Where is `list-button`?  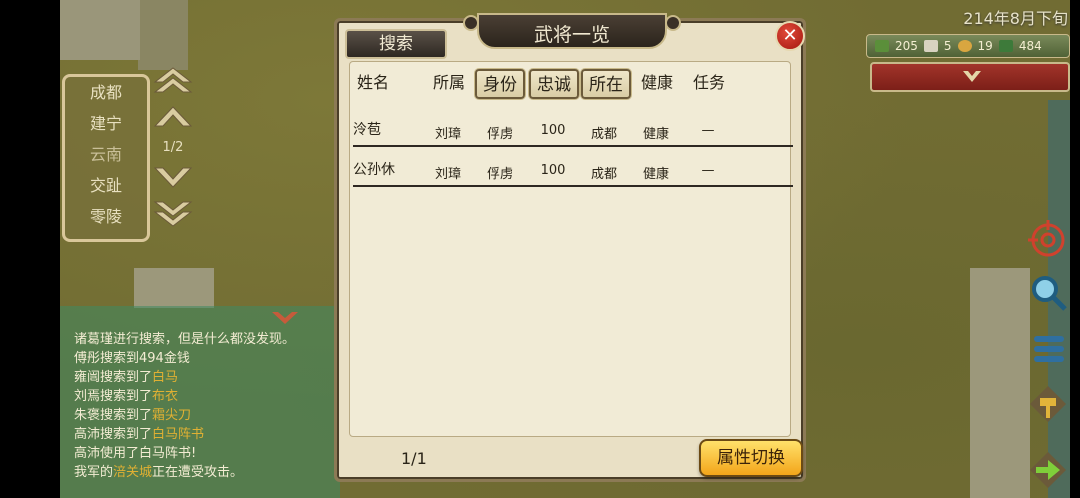
list-button is located at coordinates (1048, 348).